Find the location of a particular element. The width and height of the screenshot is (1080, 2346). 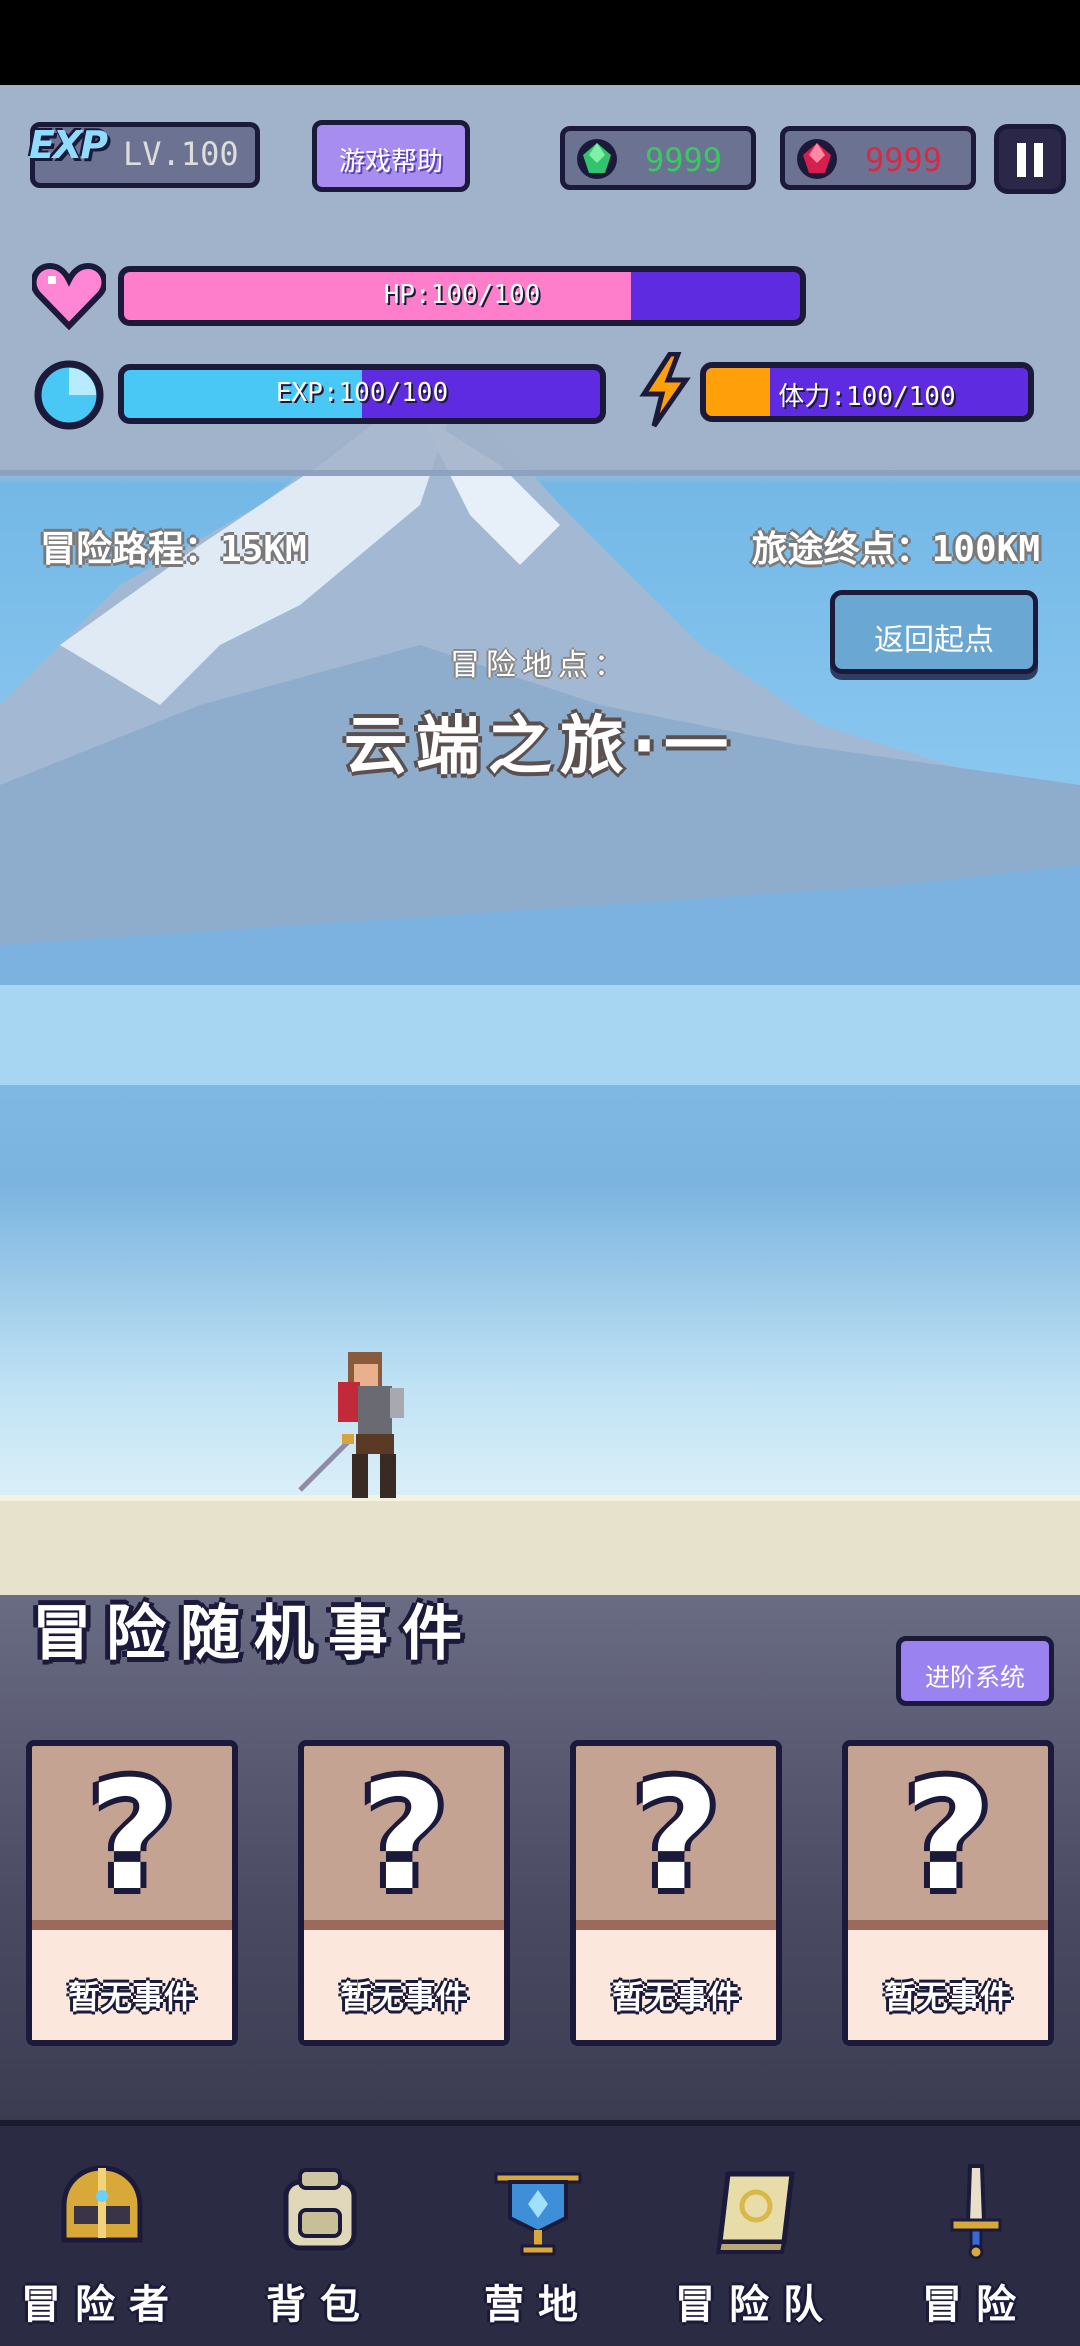

level-text: LV.100 is located at coordinates (181, 154).